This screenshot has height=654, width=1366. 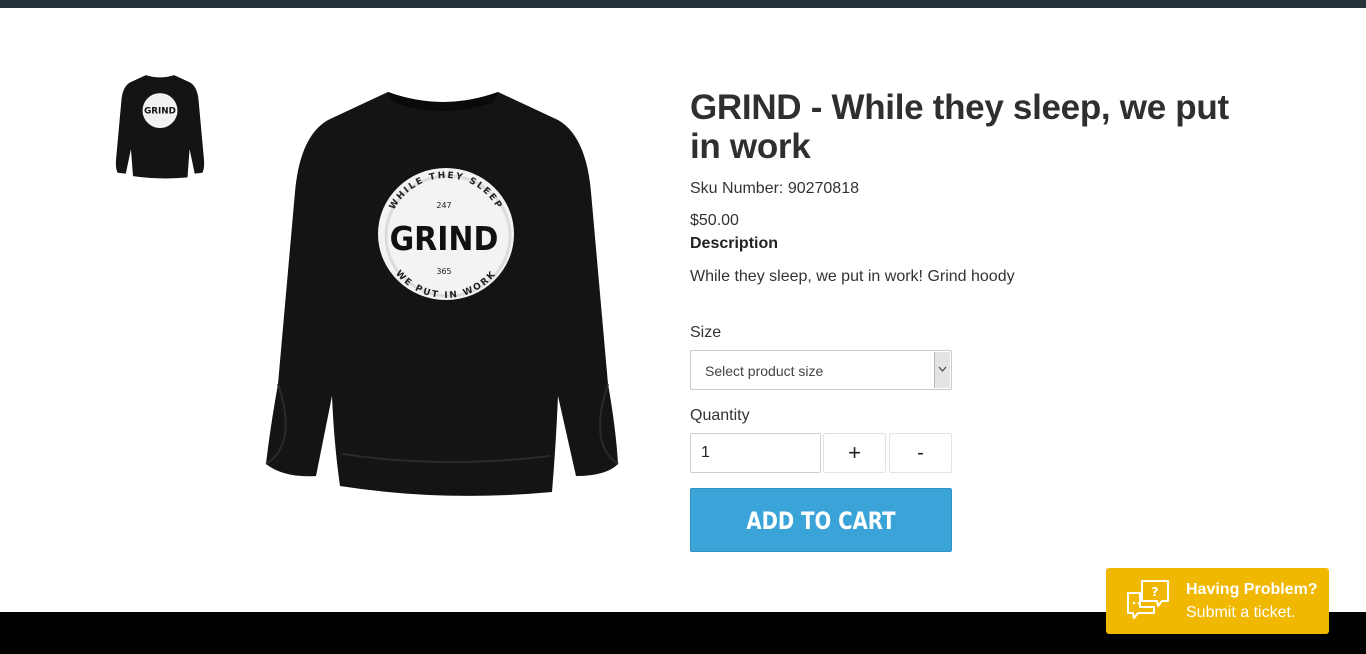 I want to click on product-title: GRIND - While they sleep, we put in work, so click(x=959, y=127).